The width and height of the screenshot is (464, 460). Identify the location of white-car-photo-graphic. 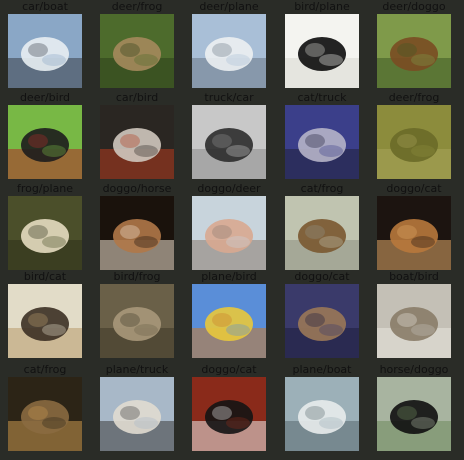
(45, 51).